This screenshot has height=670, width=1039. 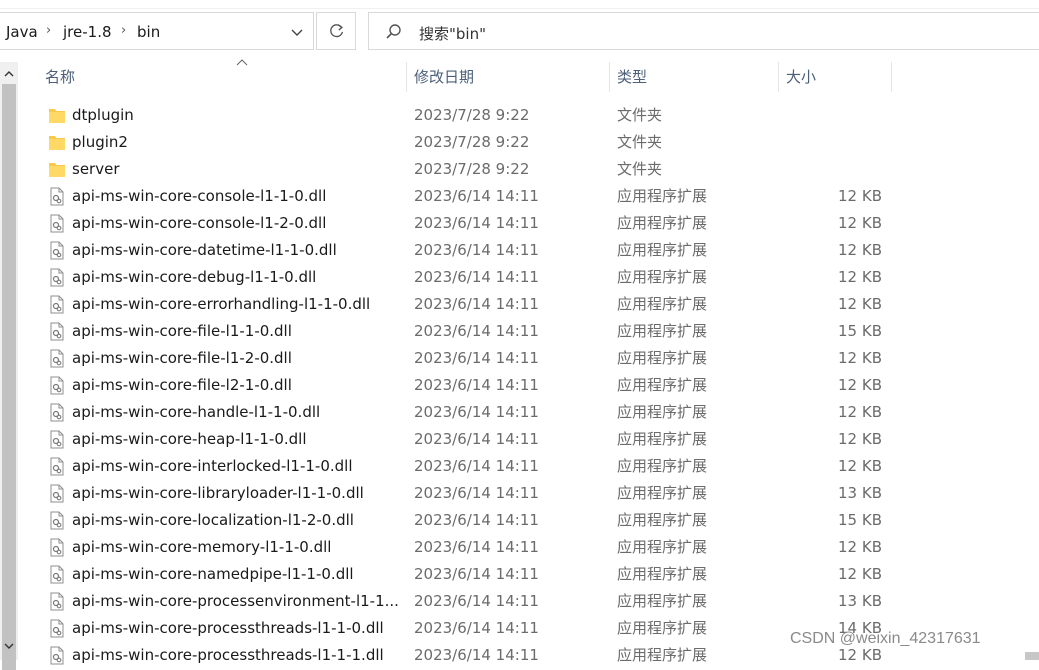 What do you see at coordinates (87, 32) in the screenshot?
I see `breadcrumb-jre: jre-1.8` at bounding box center [87, 32].